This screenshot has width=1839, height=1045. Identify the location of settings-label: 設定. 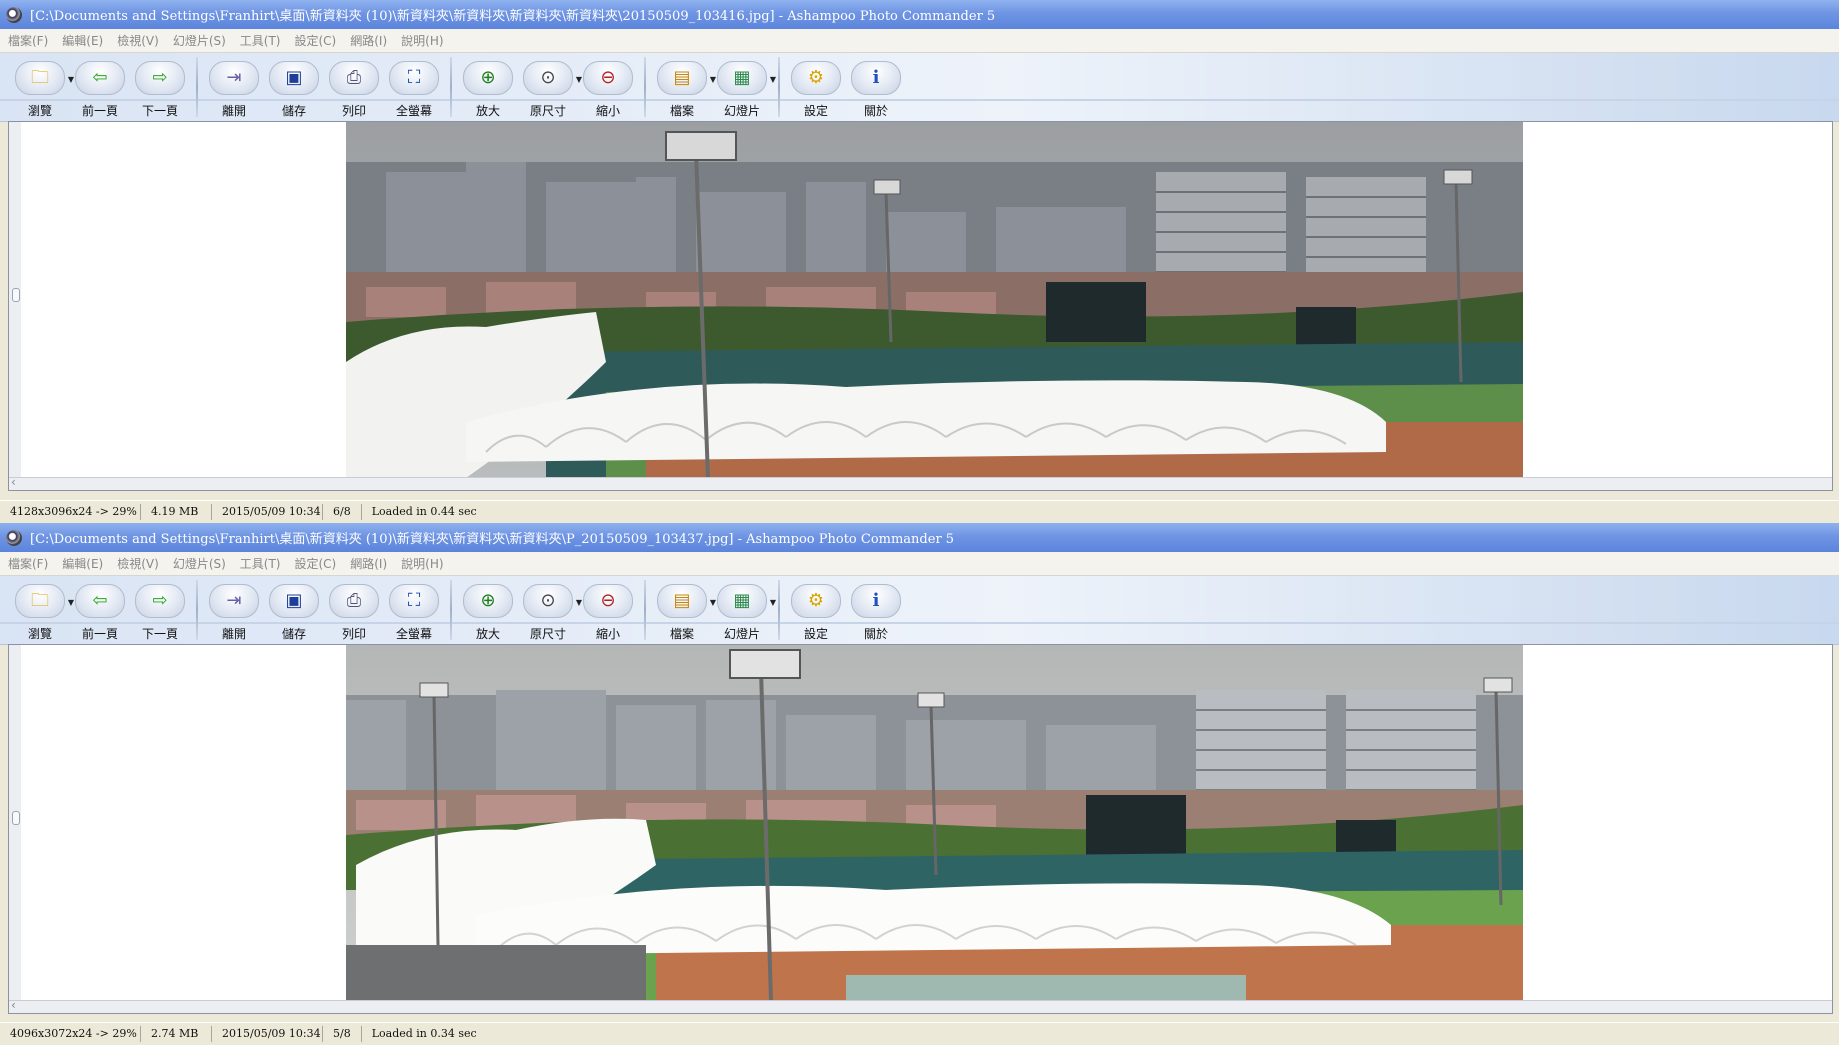
(815, 111).